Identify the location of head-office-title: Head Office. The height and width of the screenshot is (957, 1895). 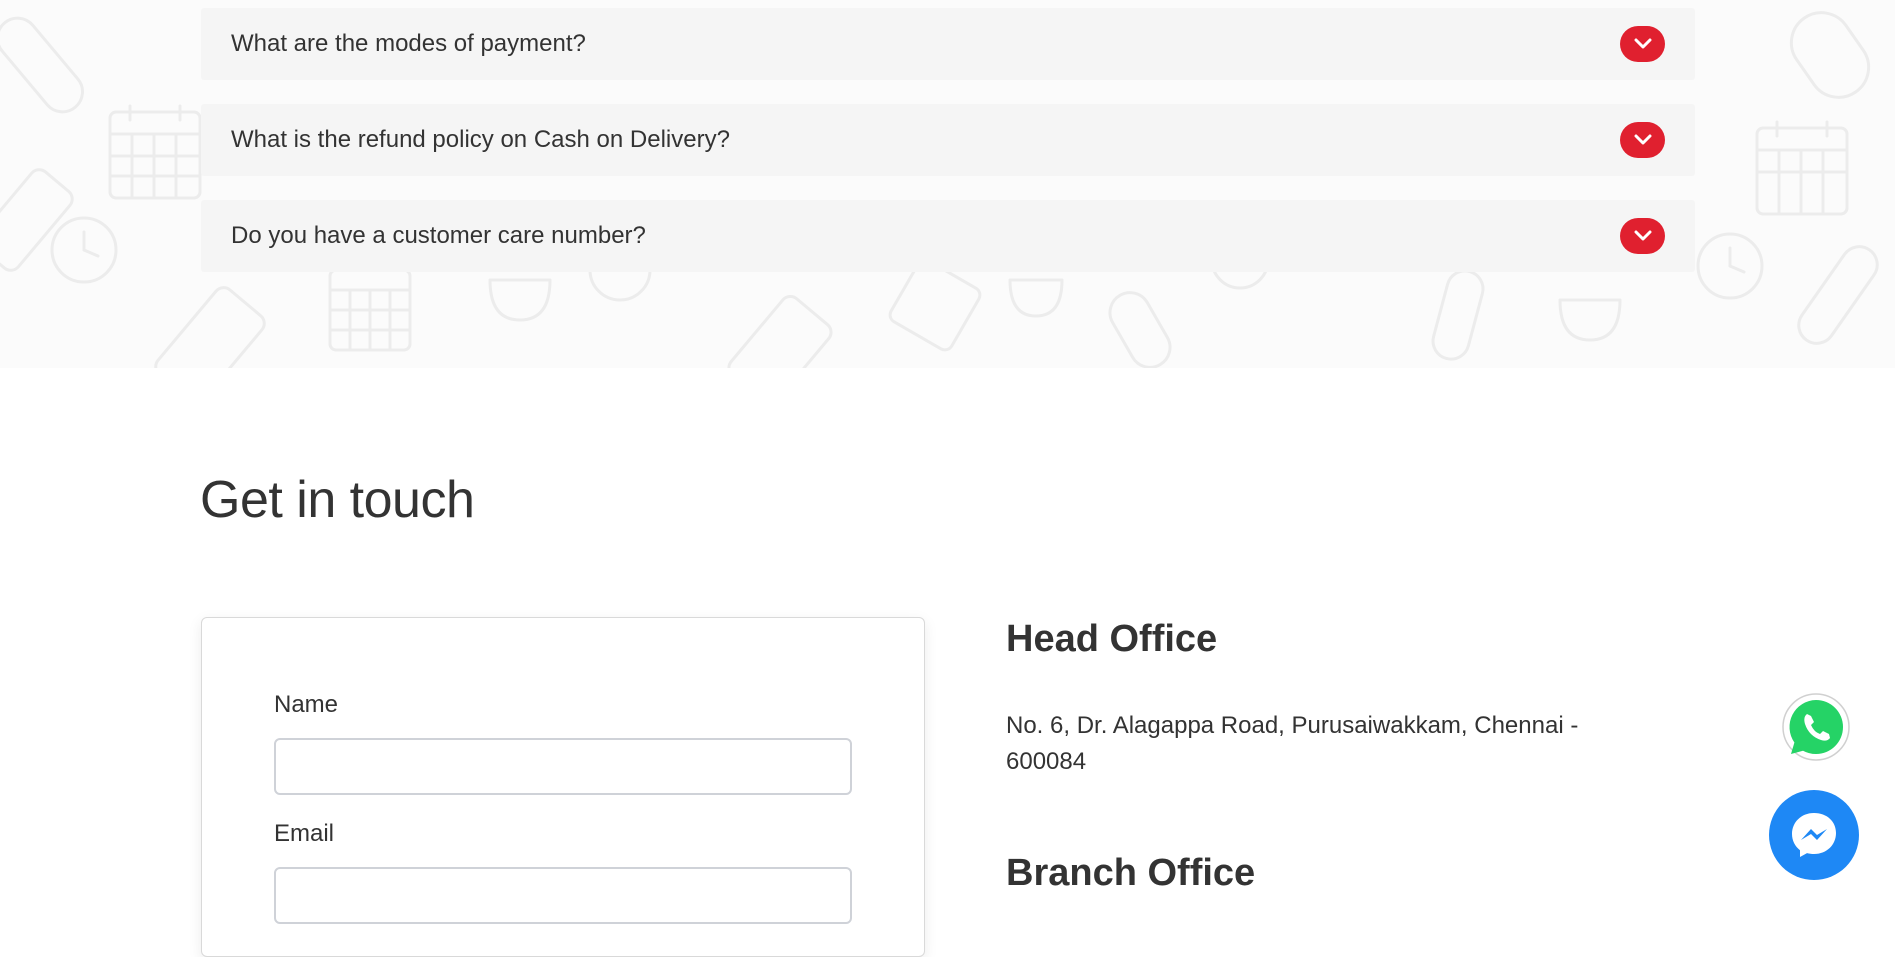
(1112, 639).